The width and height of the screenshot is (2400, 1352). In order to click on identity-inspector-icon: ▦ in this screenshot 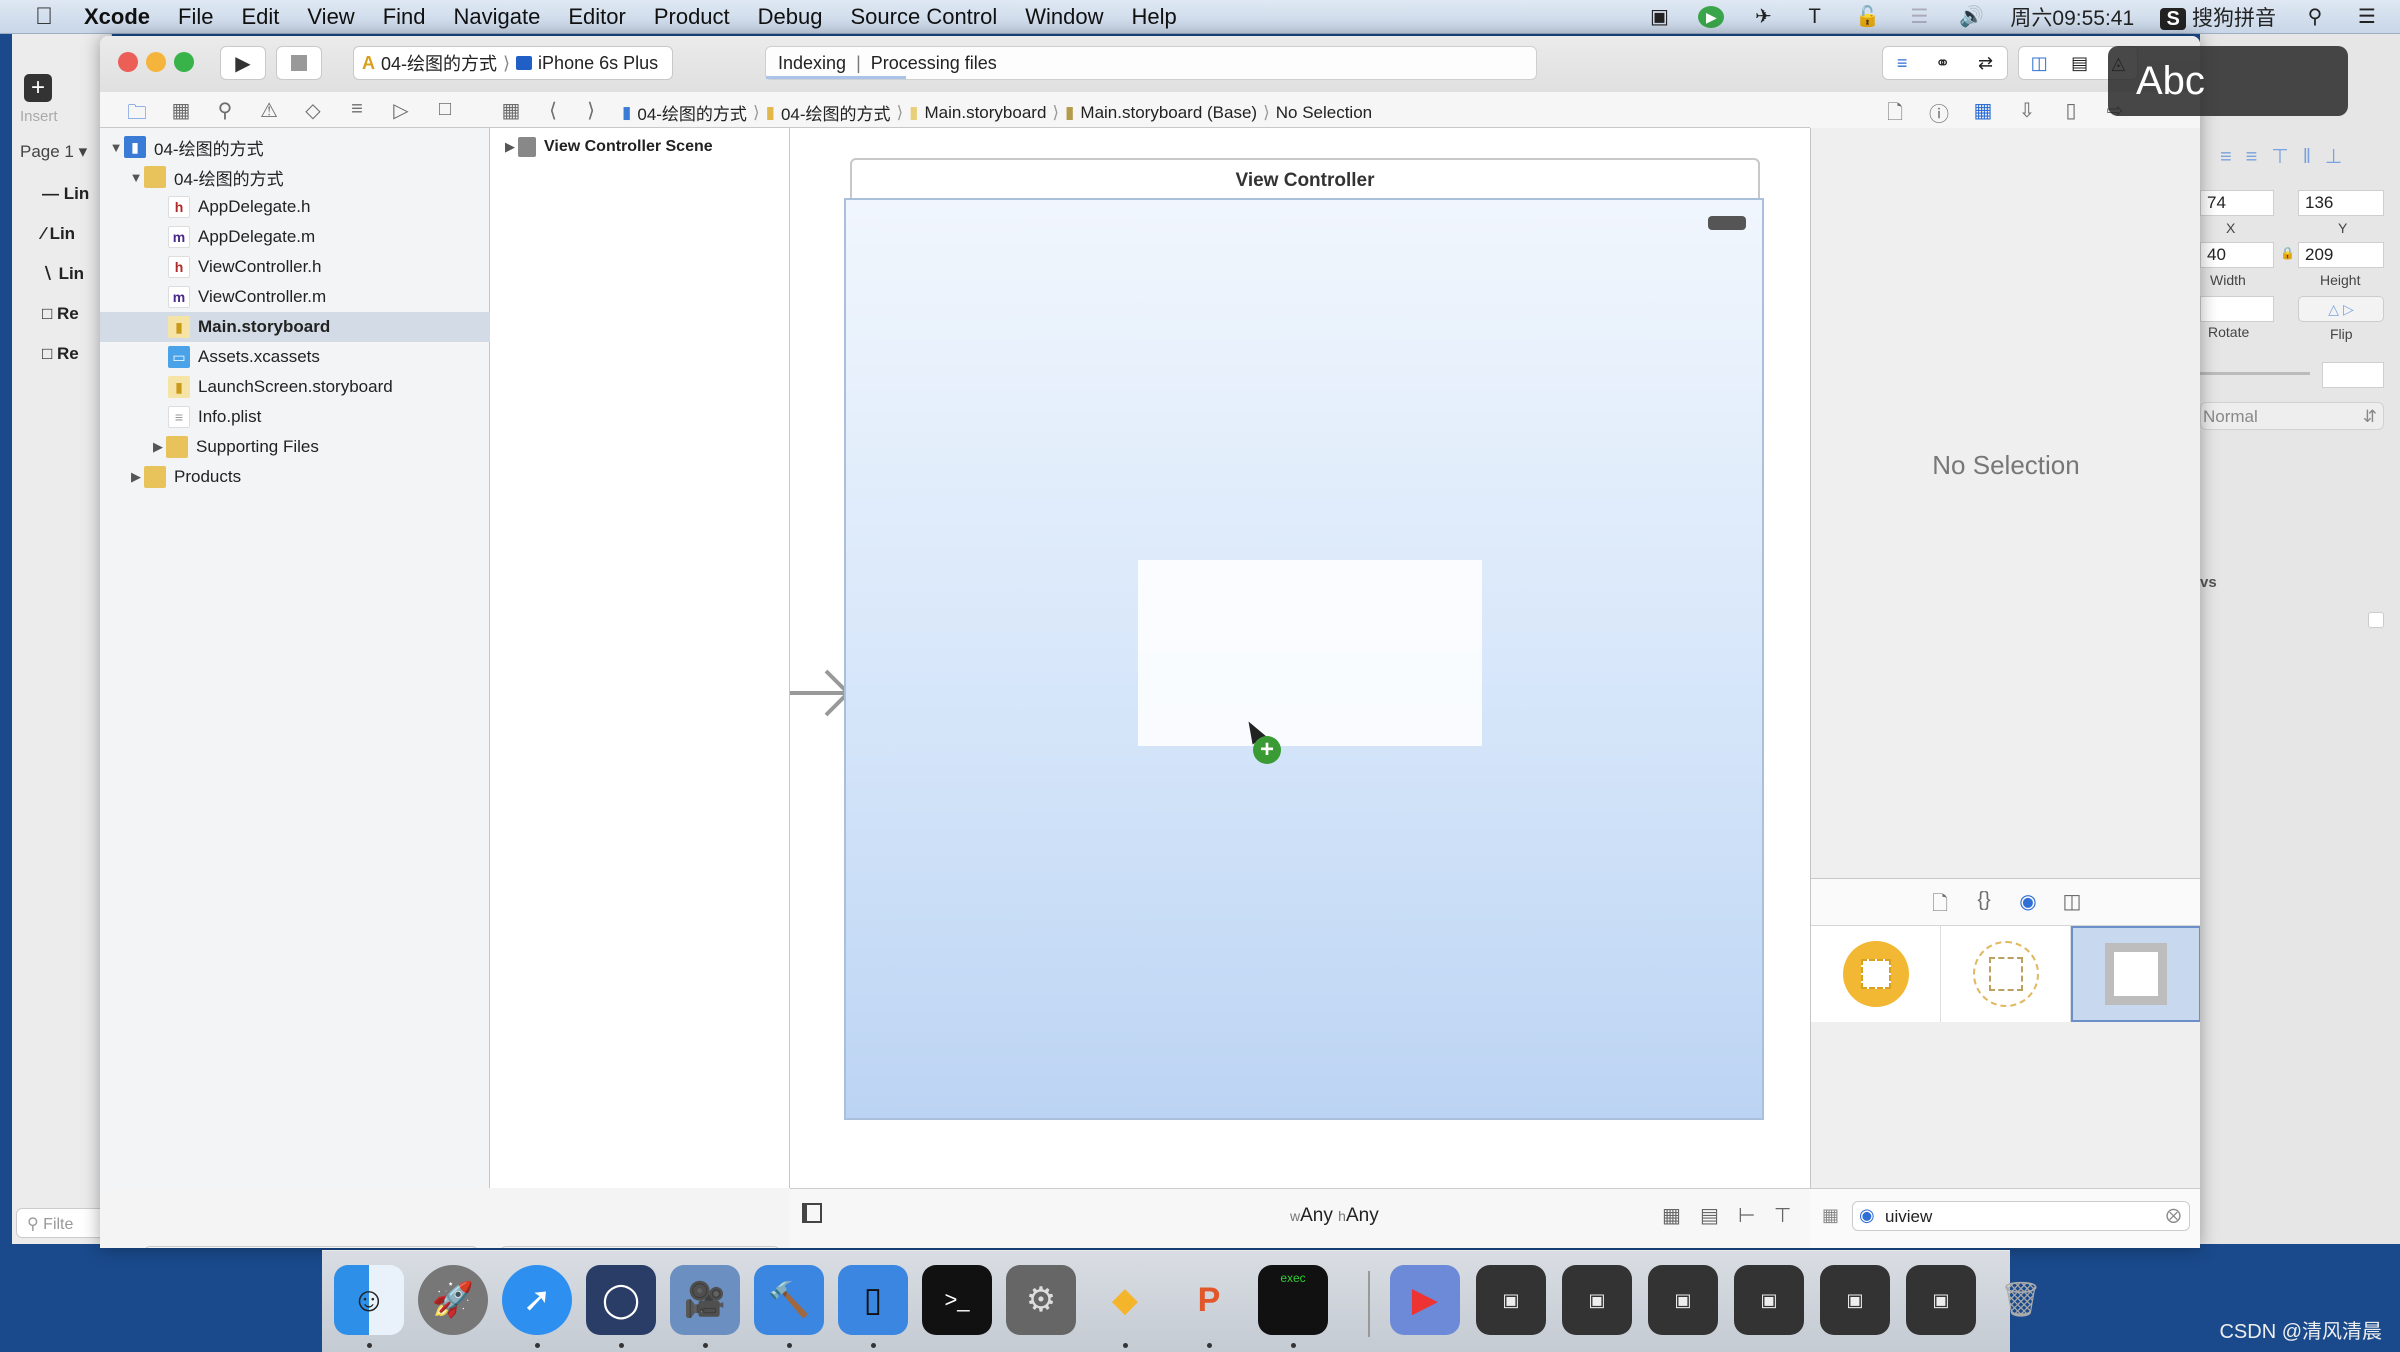, I will do `click(1983, 110)`.